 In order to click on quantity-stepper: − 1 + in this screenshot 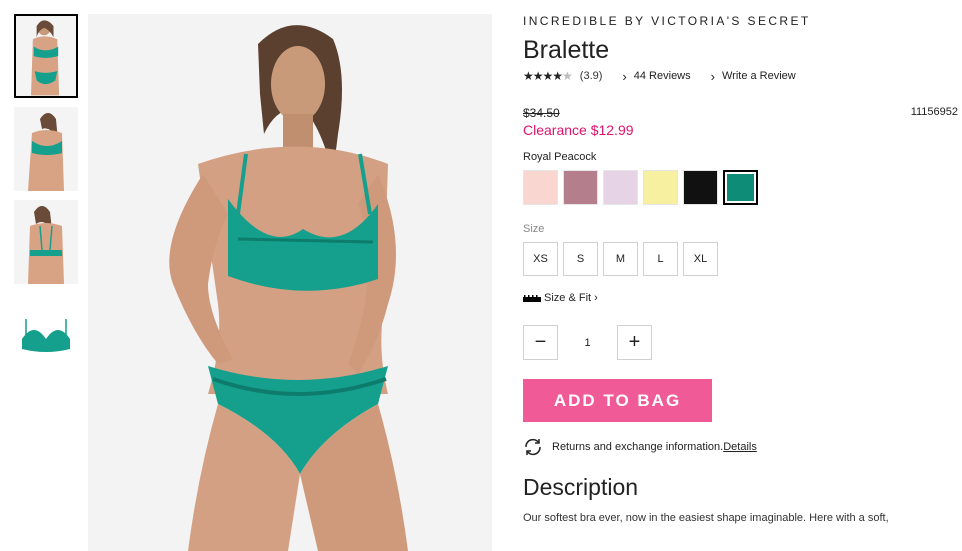, I will do `click(741, 342)`.